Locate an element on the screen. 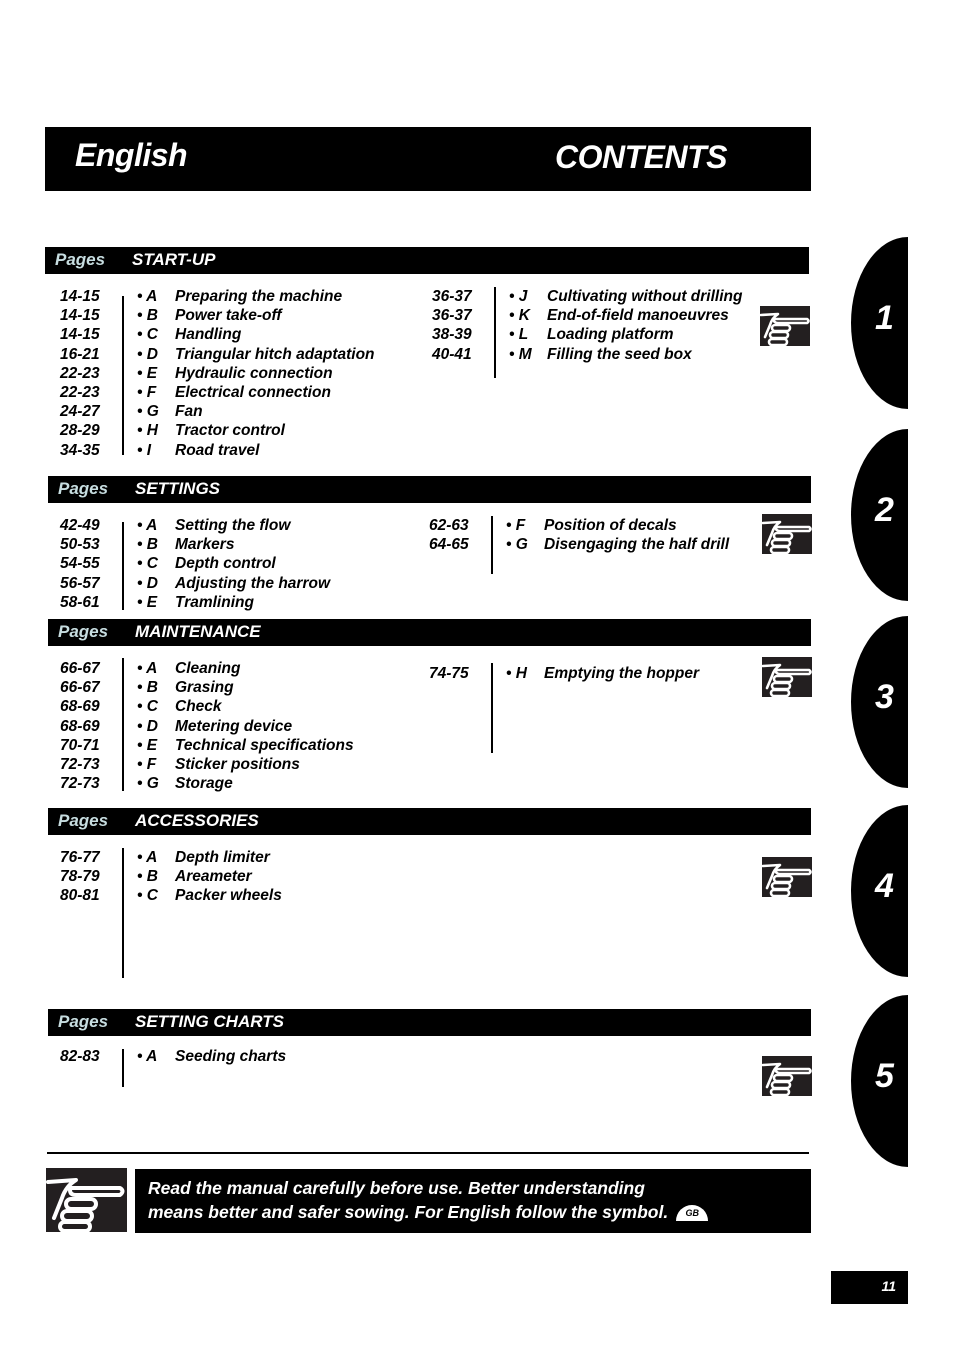  toc-label: Adjusting the harrow is located at coordinates (252, 583).